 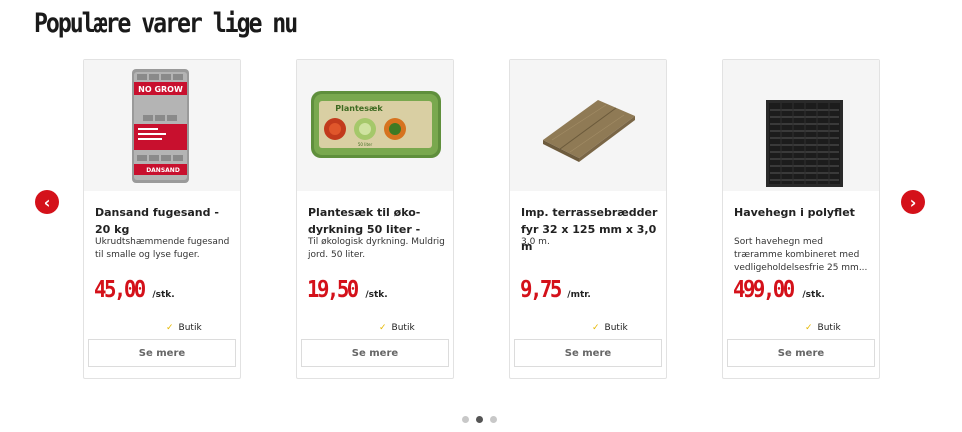 I want to click on carousel-next-button: ›, so click(x=913, y=202).